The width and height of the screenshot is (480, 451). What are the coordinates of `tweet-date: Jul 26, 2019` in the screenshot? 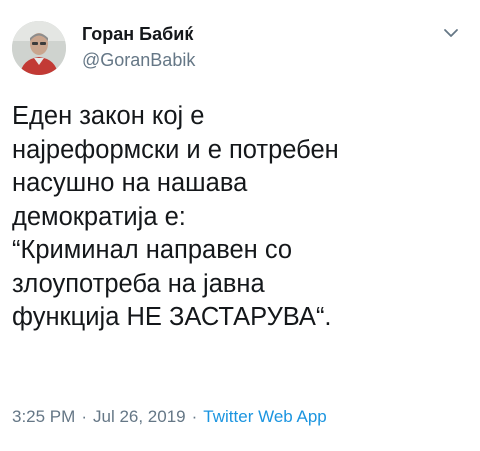 It's located at (139, 416).